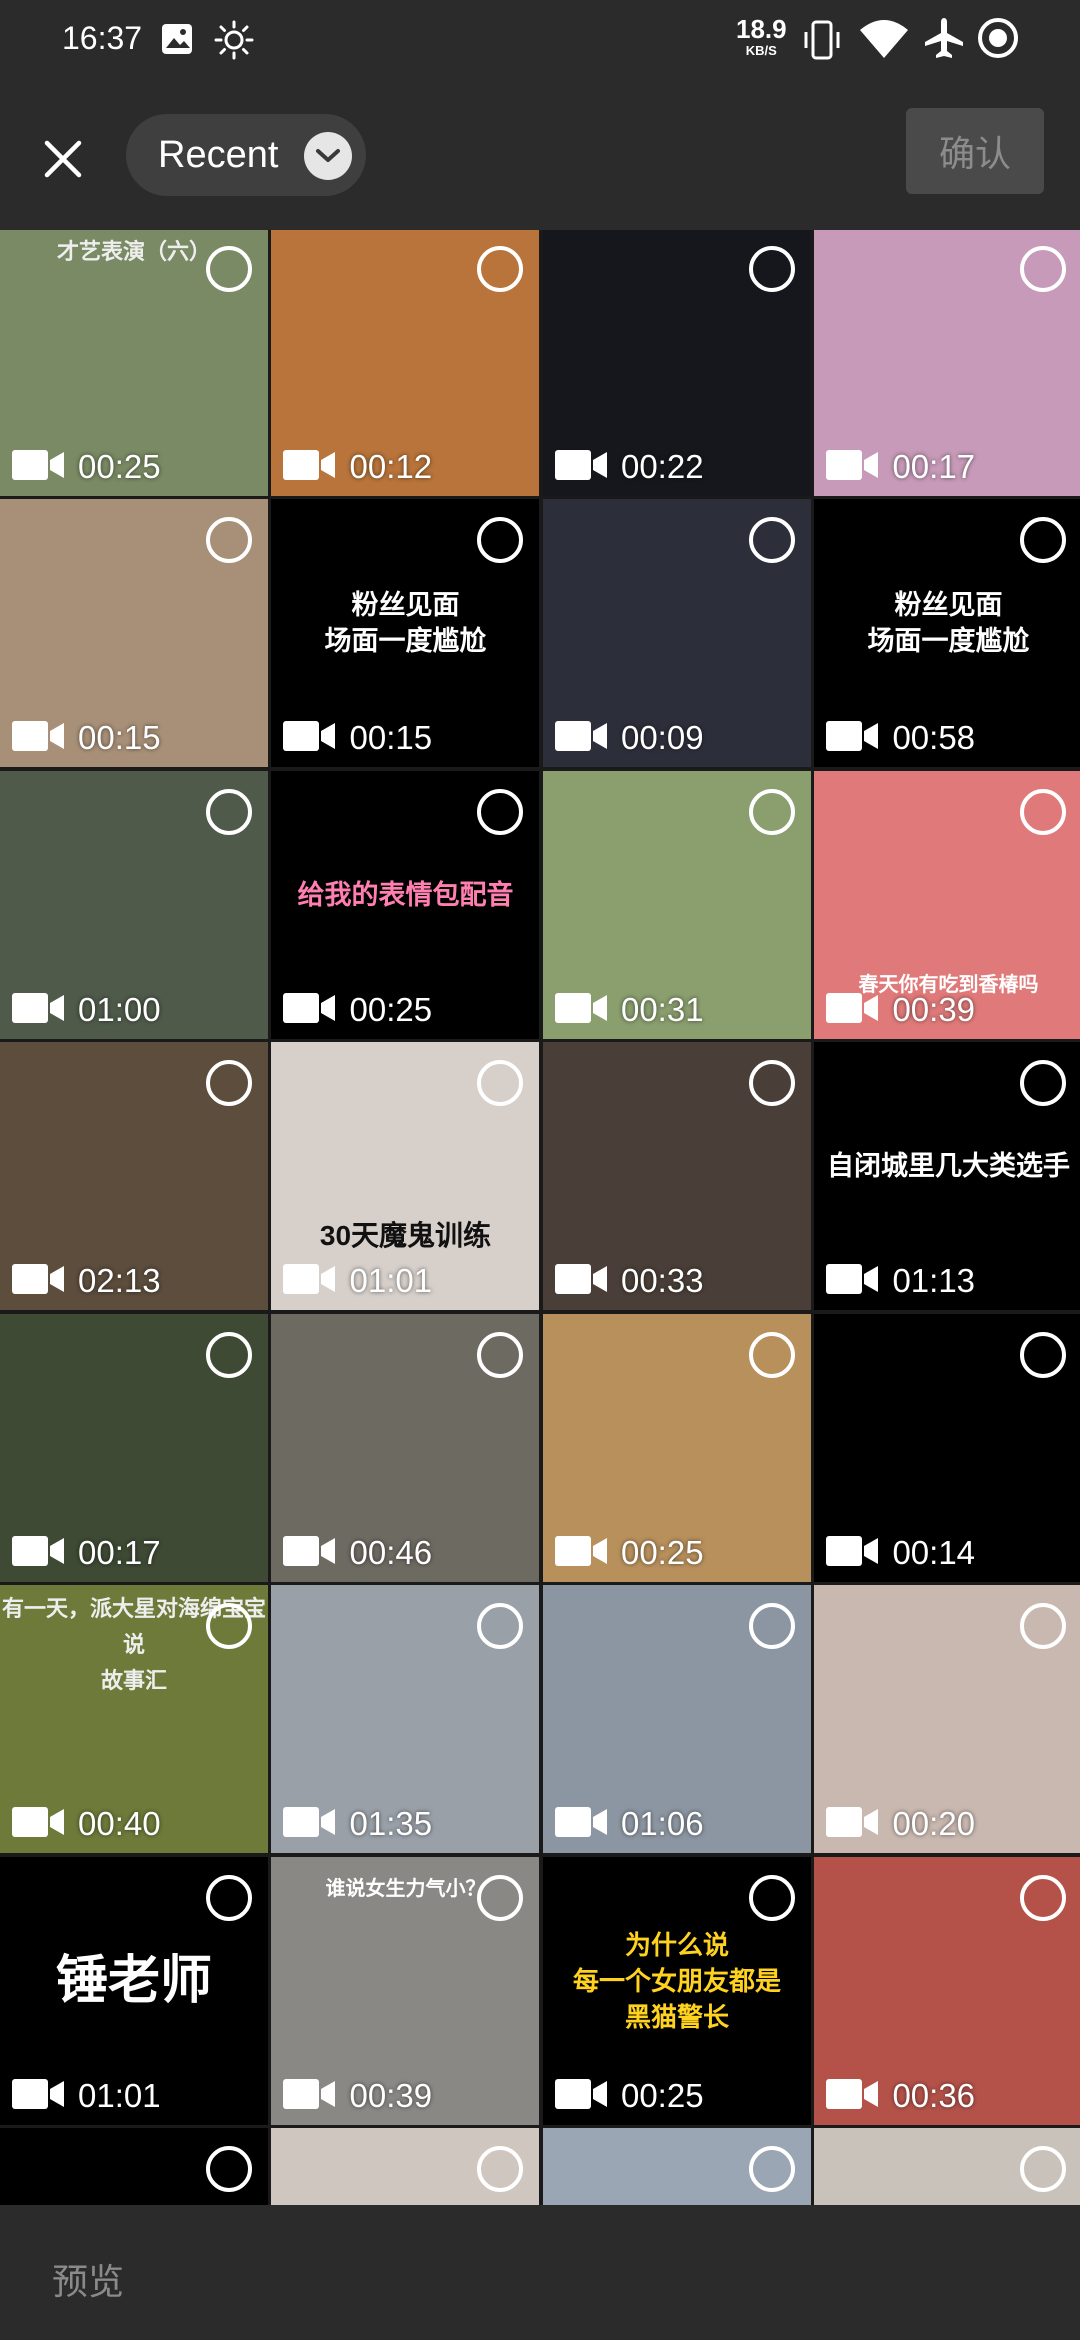 The width and height of the screenshot is (1080, 2340). Describe the element at coordinates (405, 1719) in the screenshot. I see `media-item: 01:35` at that location.